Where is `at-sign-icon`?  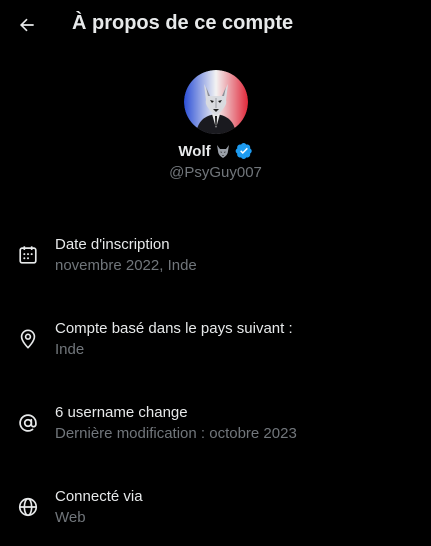 at-sign-icon is located at coordinates (28, 423).